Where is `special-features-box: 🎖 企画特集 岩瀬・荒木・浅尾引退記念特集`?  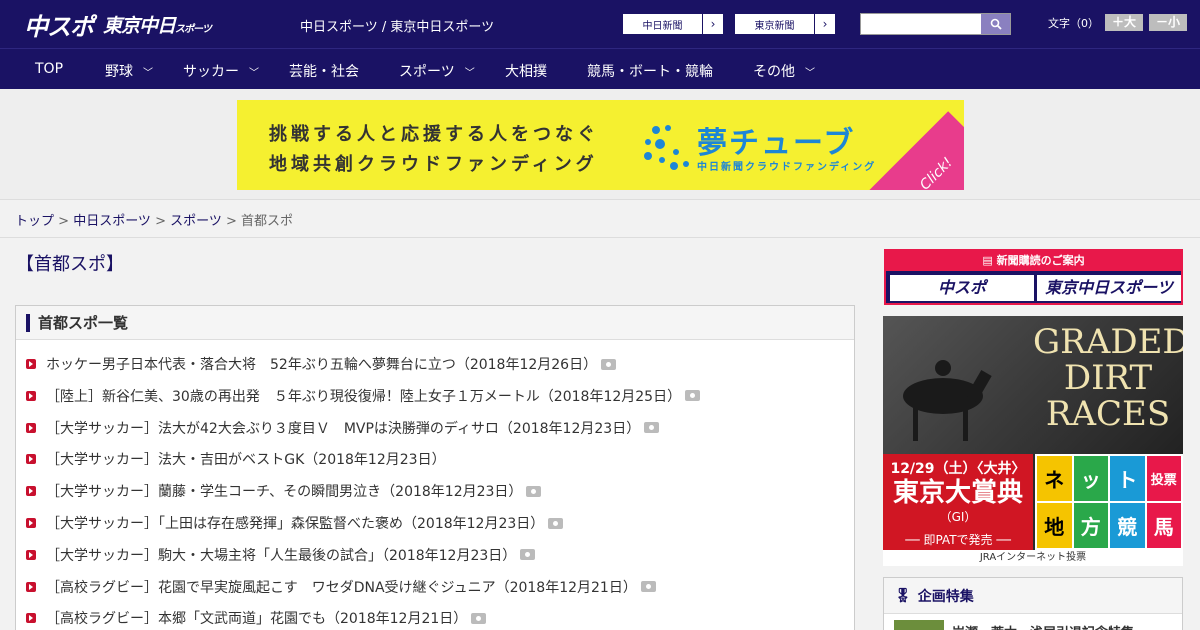
special-features-box: 🎖 企画特集 岩瀬・荒木・浅尾引退記念特集 is located at coordinates (1033, 603).